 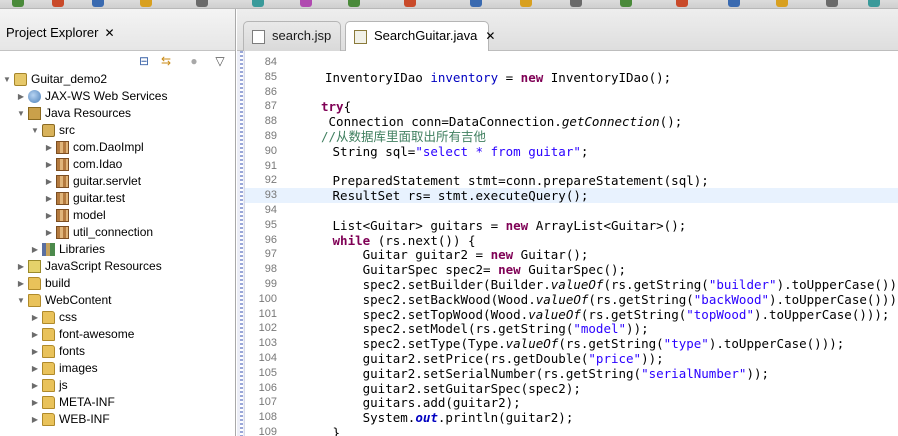 I want to click on code-line: 107 guitars.add(guitar2);, so click(x=571, y=402).